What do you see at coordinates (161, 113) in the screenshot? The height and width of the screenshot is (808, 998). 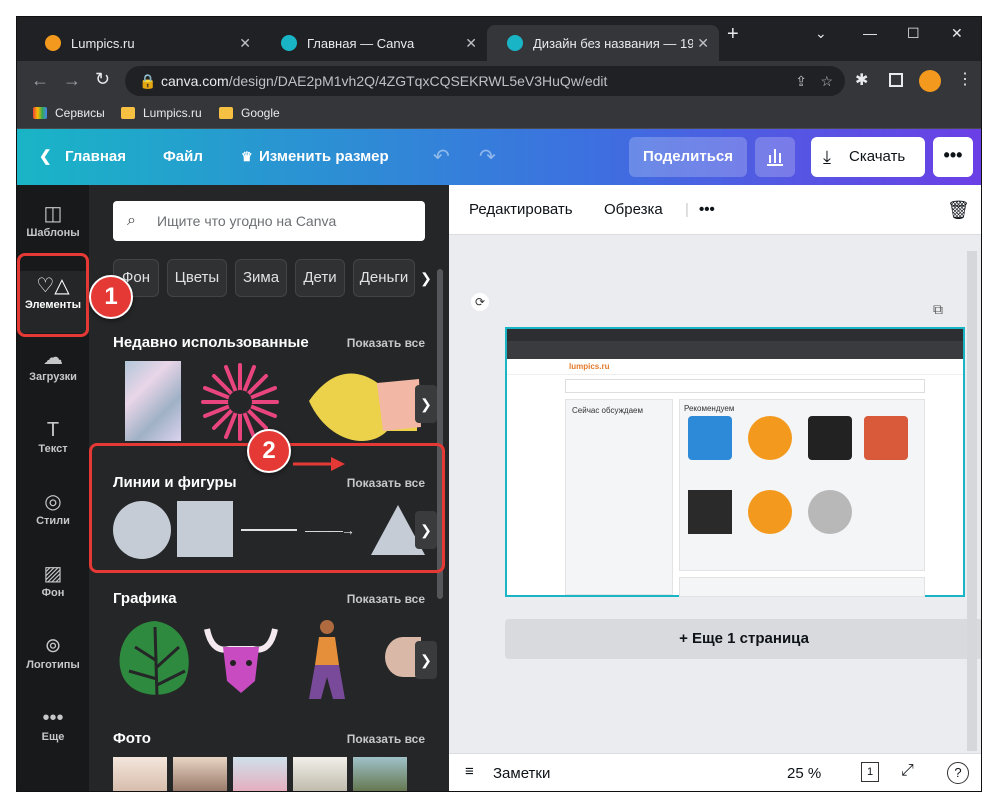 I see `bookmark-lumpics: Lumpics.ru` at bounding box center [161, 113].